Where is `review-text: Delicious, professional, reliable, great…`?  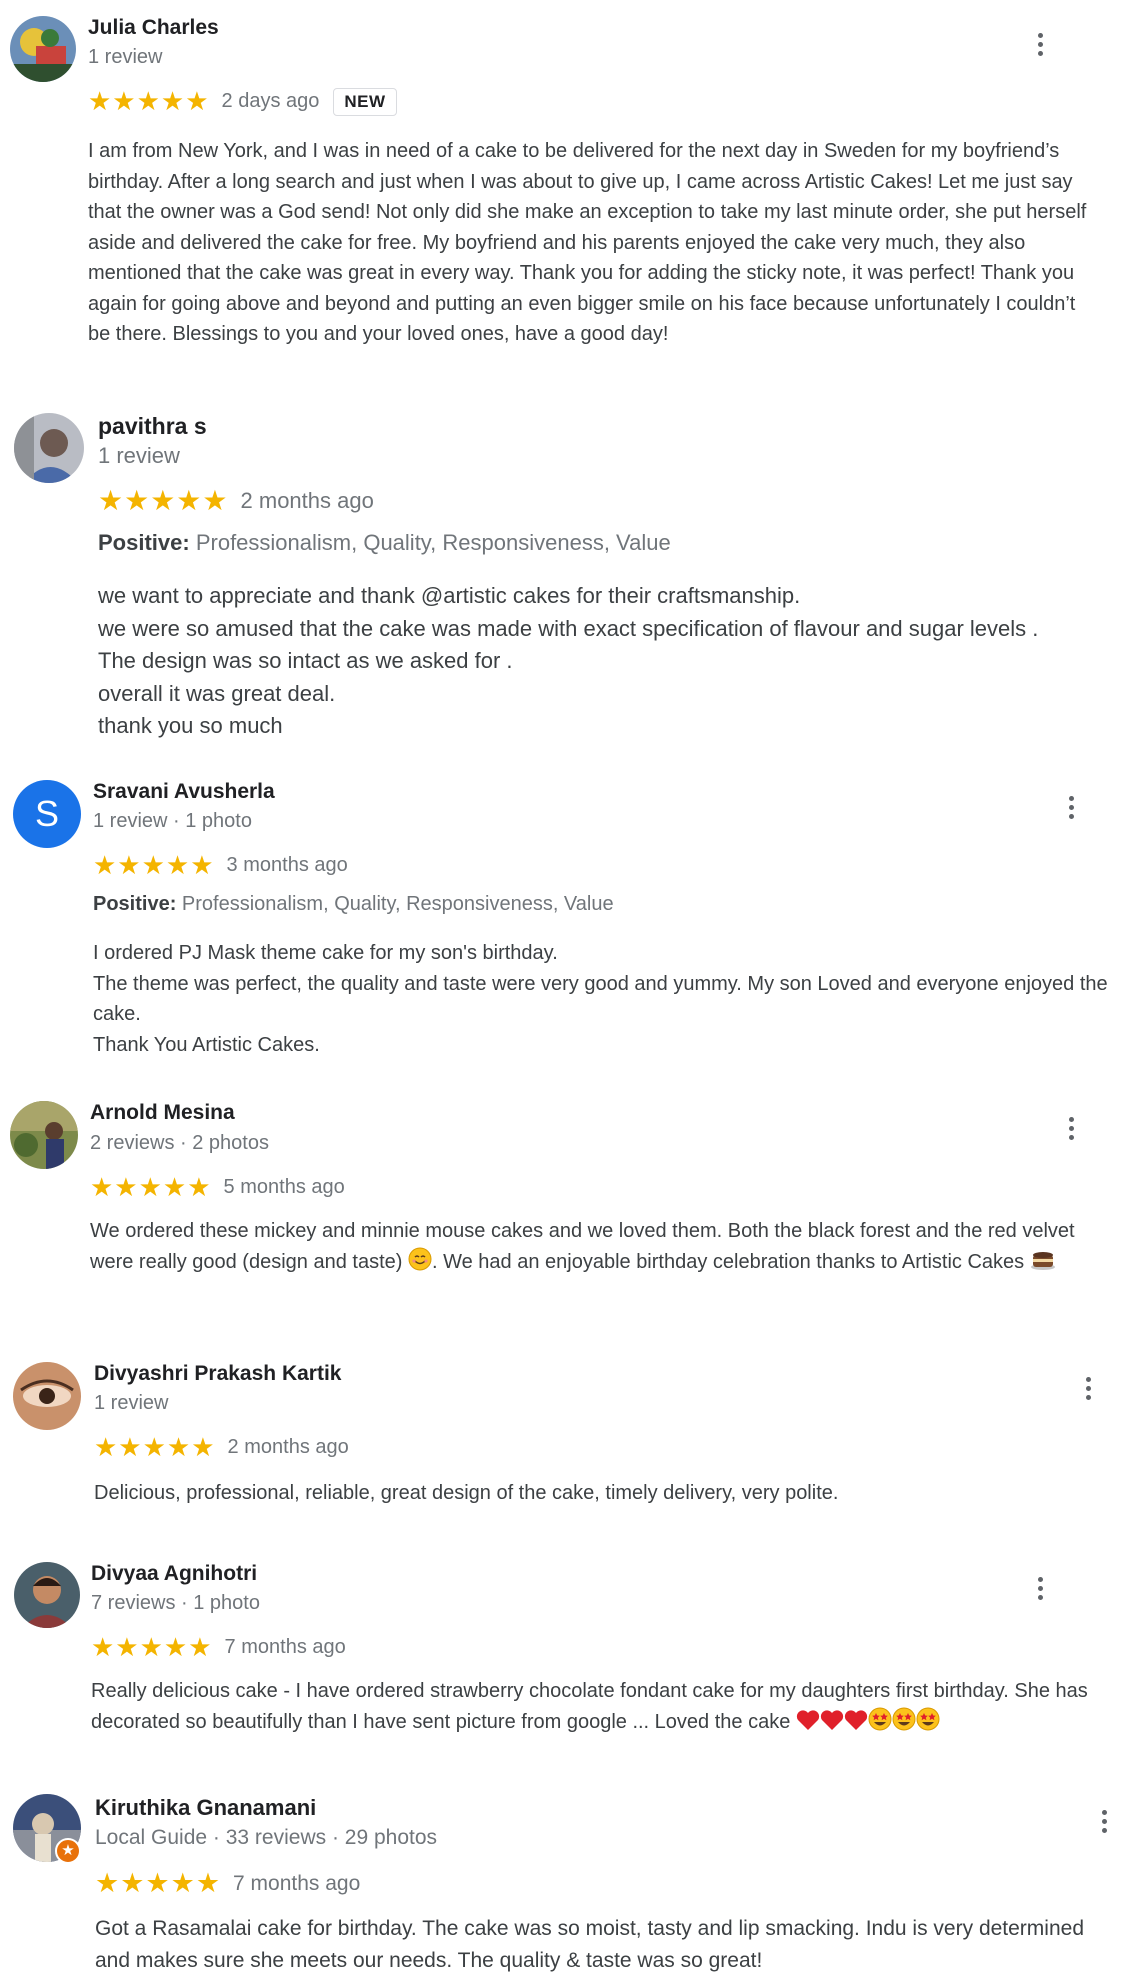
review-text: Delicious, professional, reliable, great… is located at coordinates (466, 1493).